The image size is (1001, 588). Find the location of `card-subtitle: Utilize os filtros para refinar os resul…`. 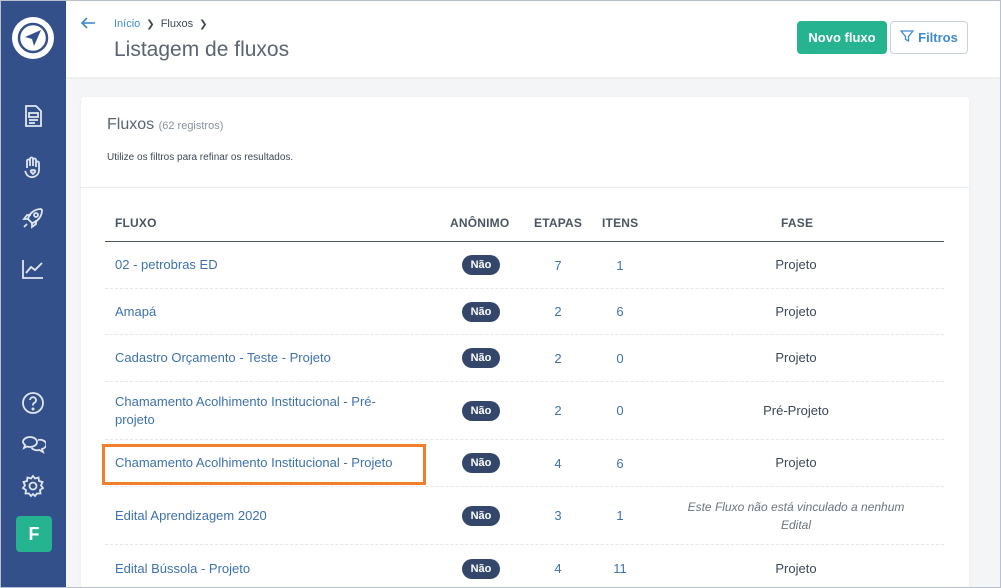

card-subtitle: Utilize os filtros para refinar os resul… is located at coordinates (200, 157).